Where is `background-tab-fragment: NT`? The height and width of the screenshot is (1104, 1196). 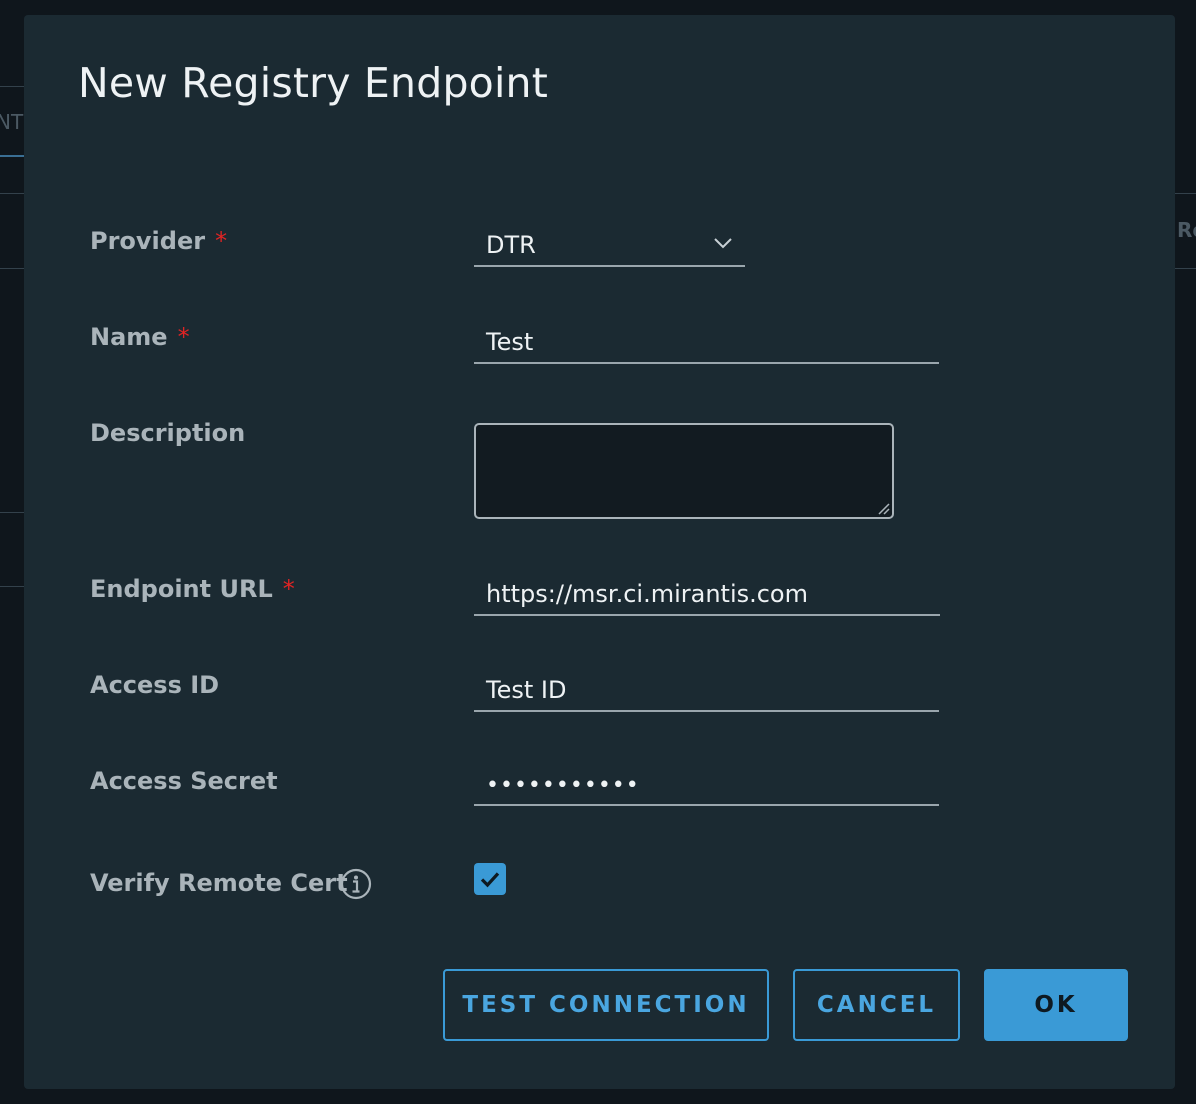 background-tab-fragment: NT is located at coordinates (12, 122).